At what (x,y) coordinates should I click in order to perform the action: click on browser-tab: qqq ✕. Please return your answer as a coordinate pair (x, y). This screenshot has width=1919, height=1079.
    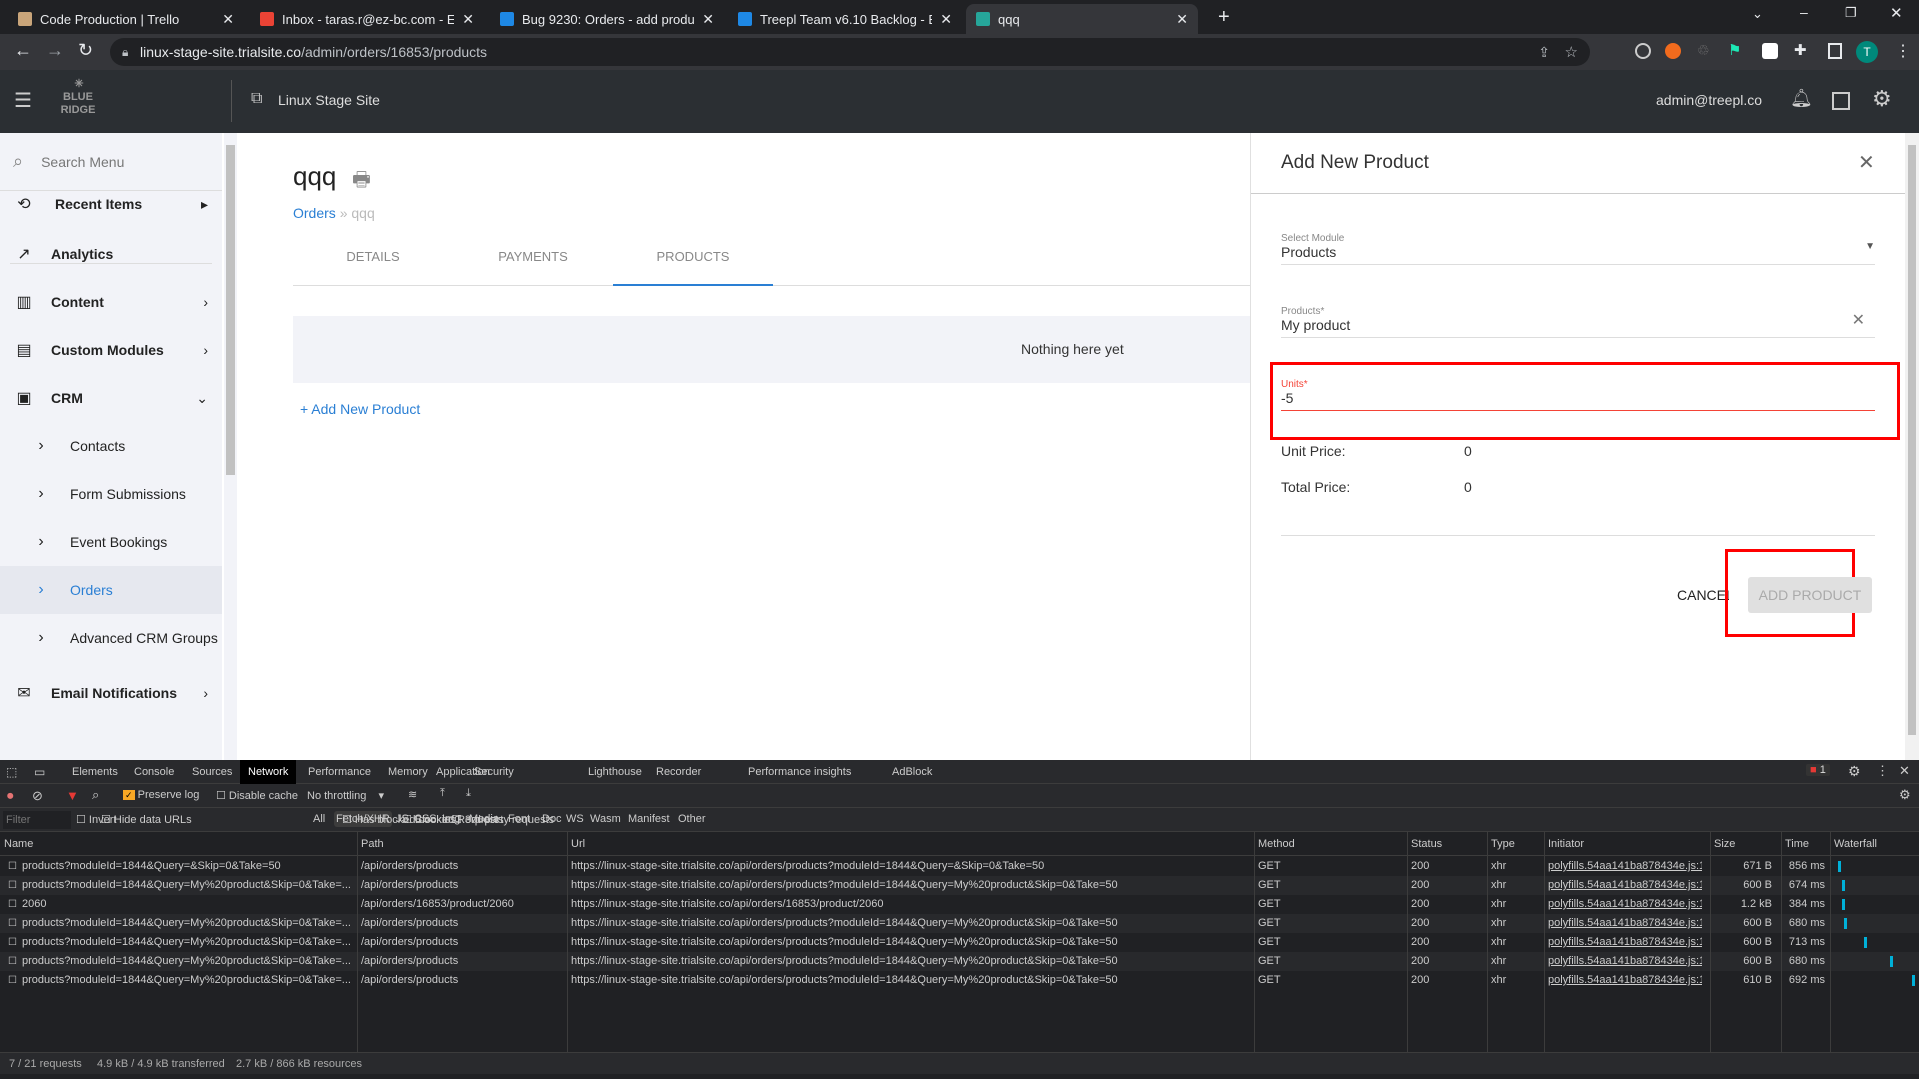
    Looking at the image, I should click on (1082, 19).